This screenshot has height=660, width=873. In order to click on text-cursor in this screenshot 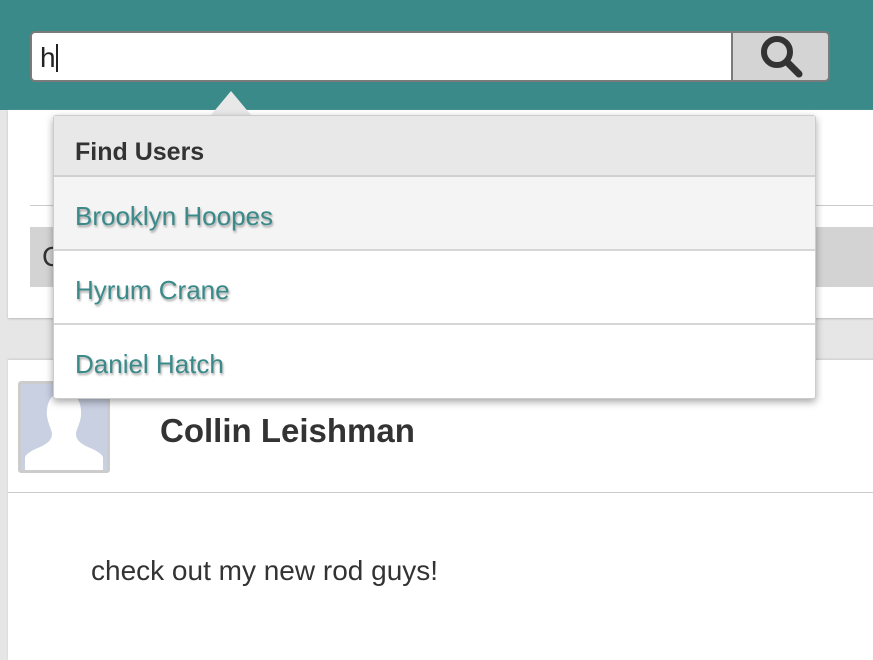, I will do `click(56, 58)`.